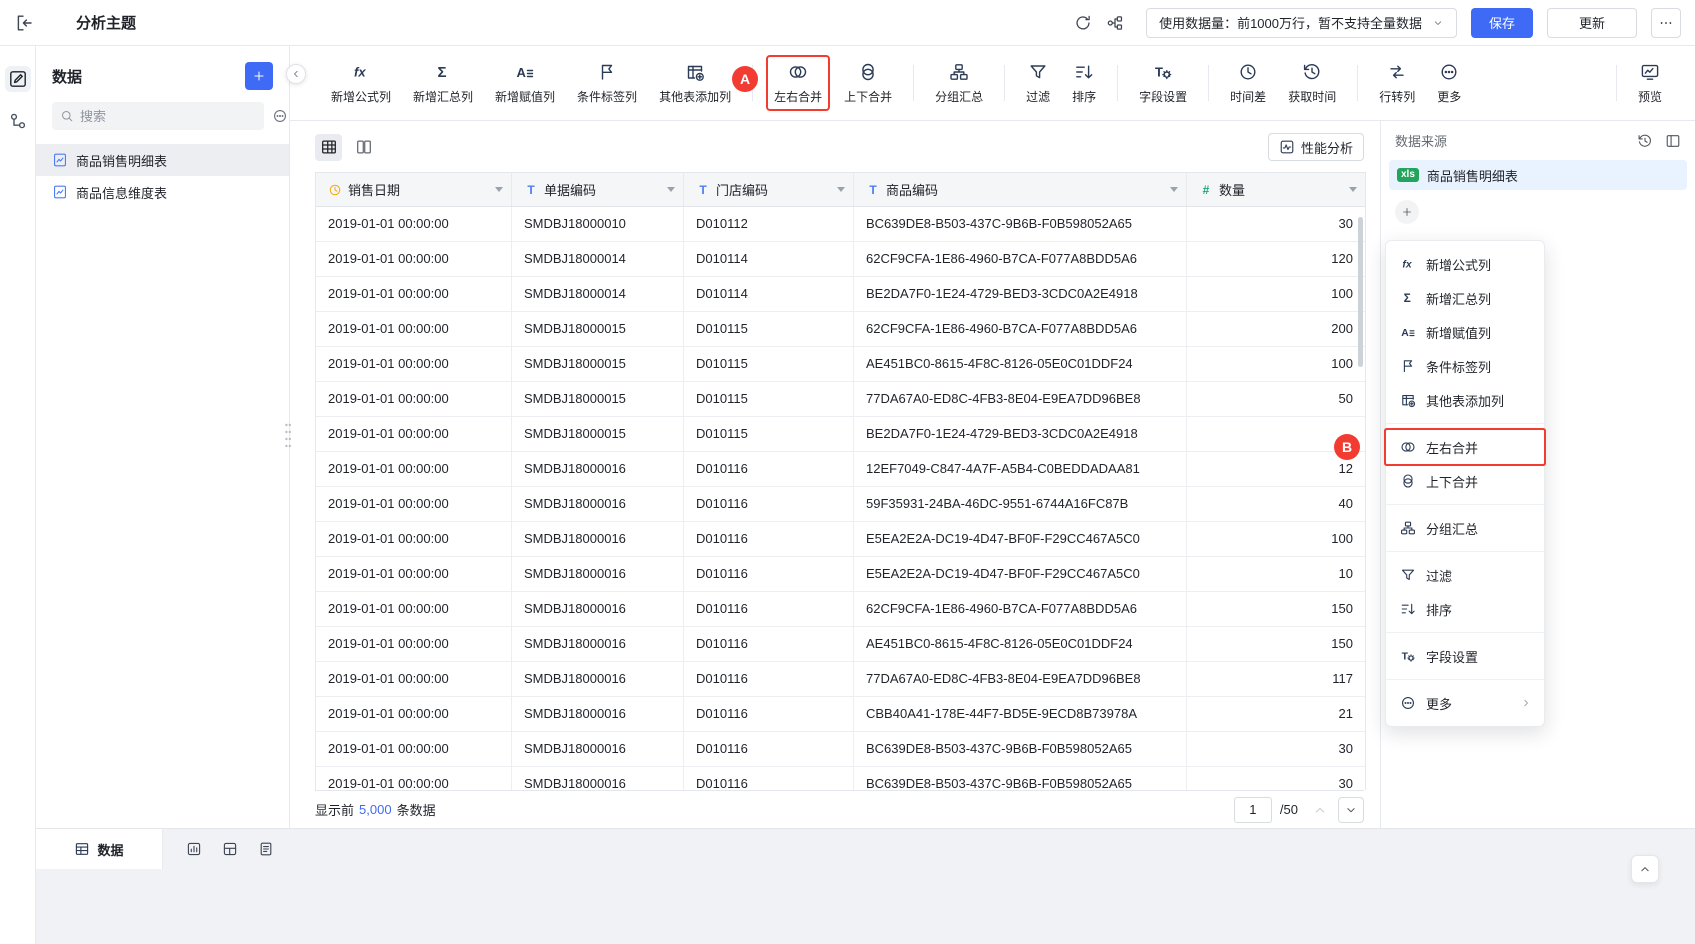 This screenshot has height=944, width=1695. Describe the element at coordinates (1452, 657) in the screenshot. I see `menu-item-label: 字段设置` at that location.